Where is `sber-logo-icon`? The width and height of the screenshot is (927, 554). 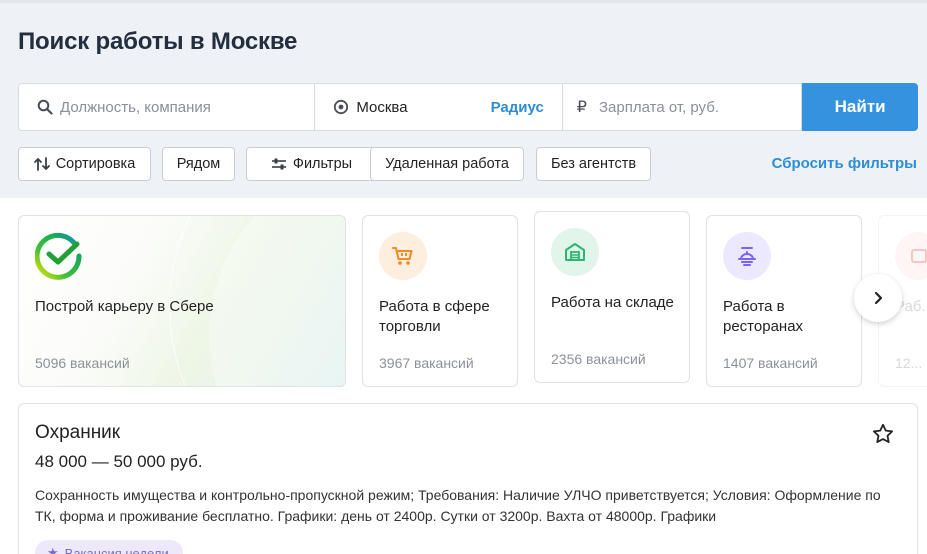 sber-logo-icon is located at coordinates (58, 256).